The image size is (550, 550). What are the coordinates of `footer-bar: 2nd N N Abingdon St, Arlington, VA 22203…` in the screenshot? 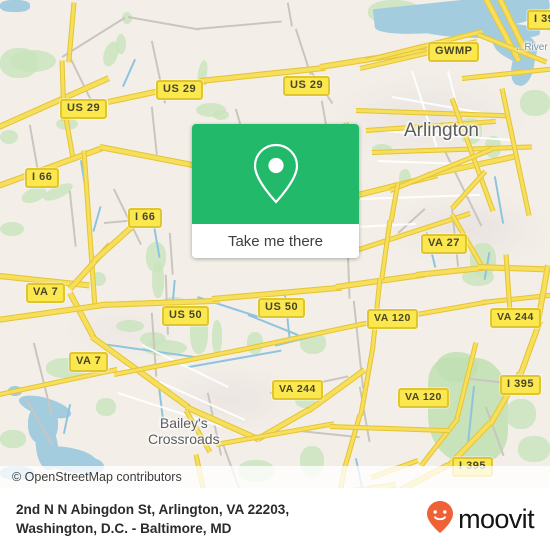 It's located at (275, 519).